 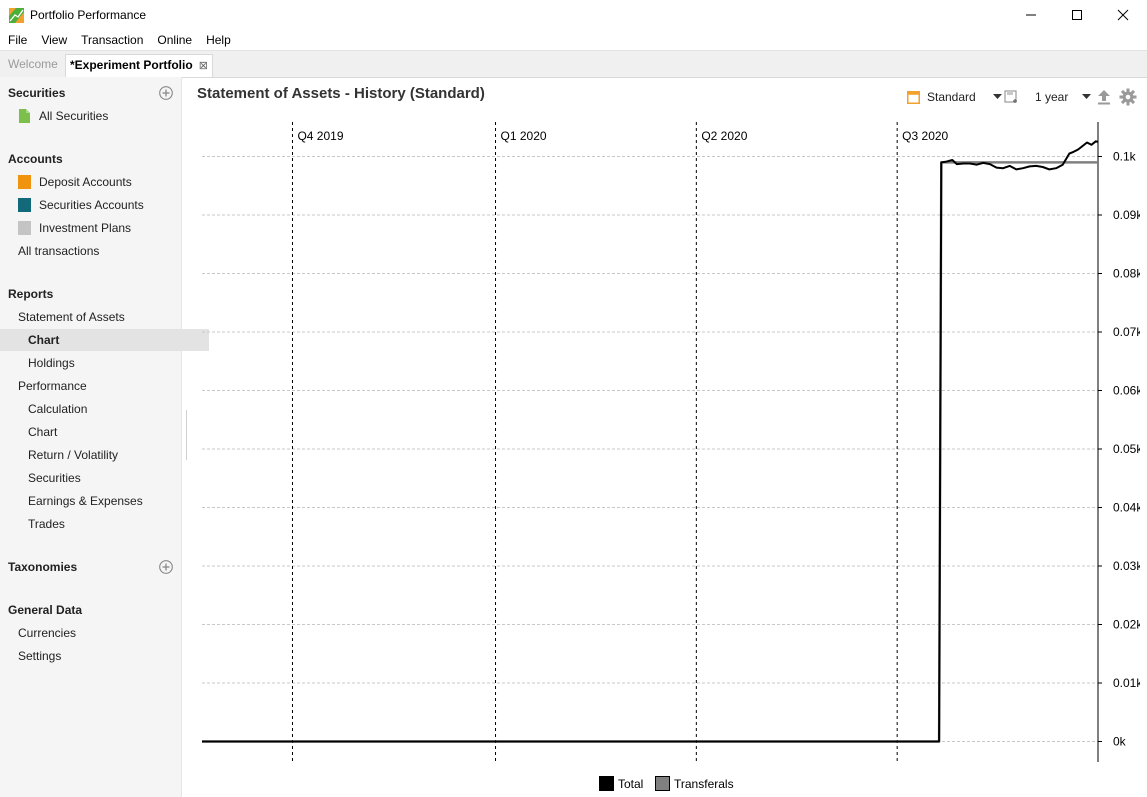 What do you see at coordinates (341, 93) in the screenshot?
I see `report-title: Statement of Assets - History (Standard)` at bounding box center [341, 93].